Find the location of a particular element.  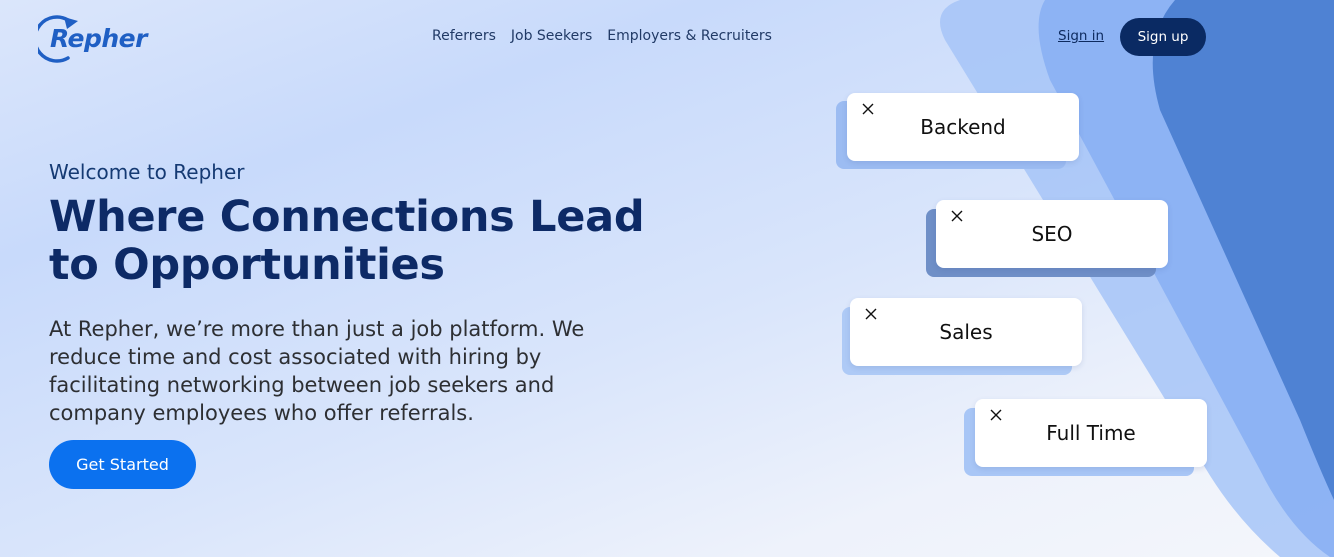

tag-label: Full Time is located at coordinates (1091, 433).